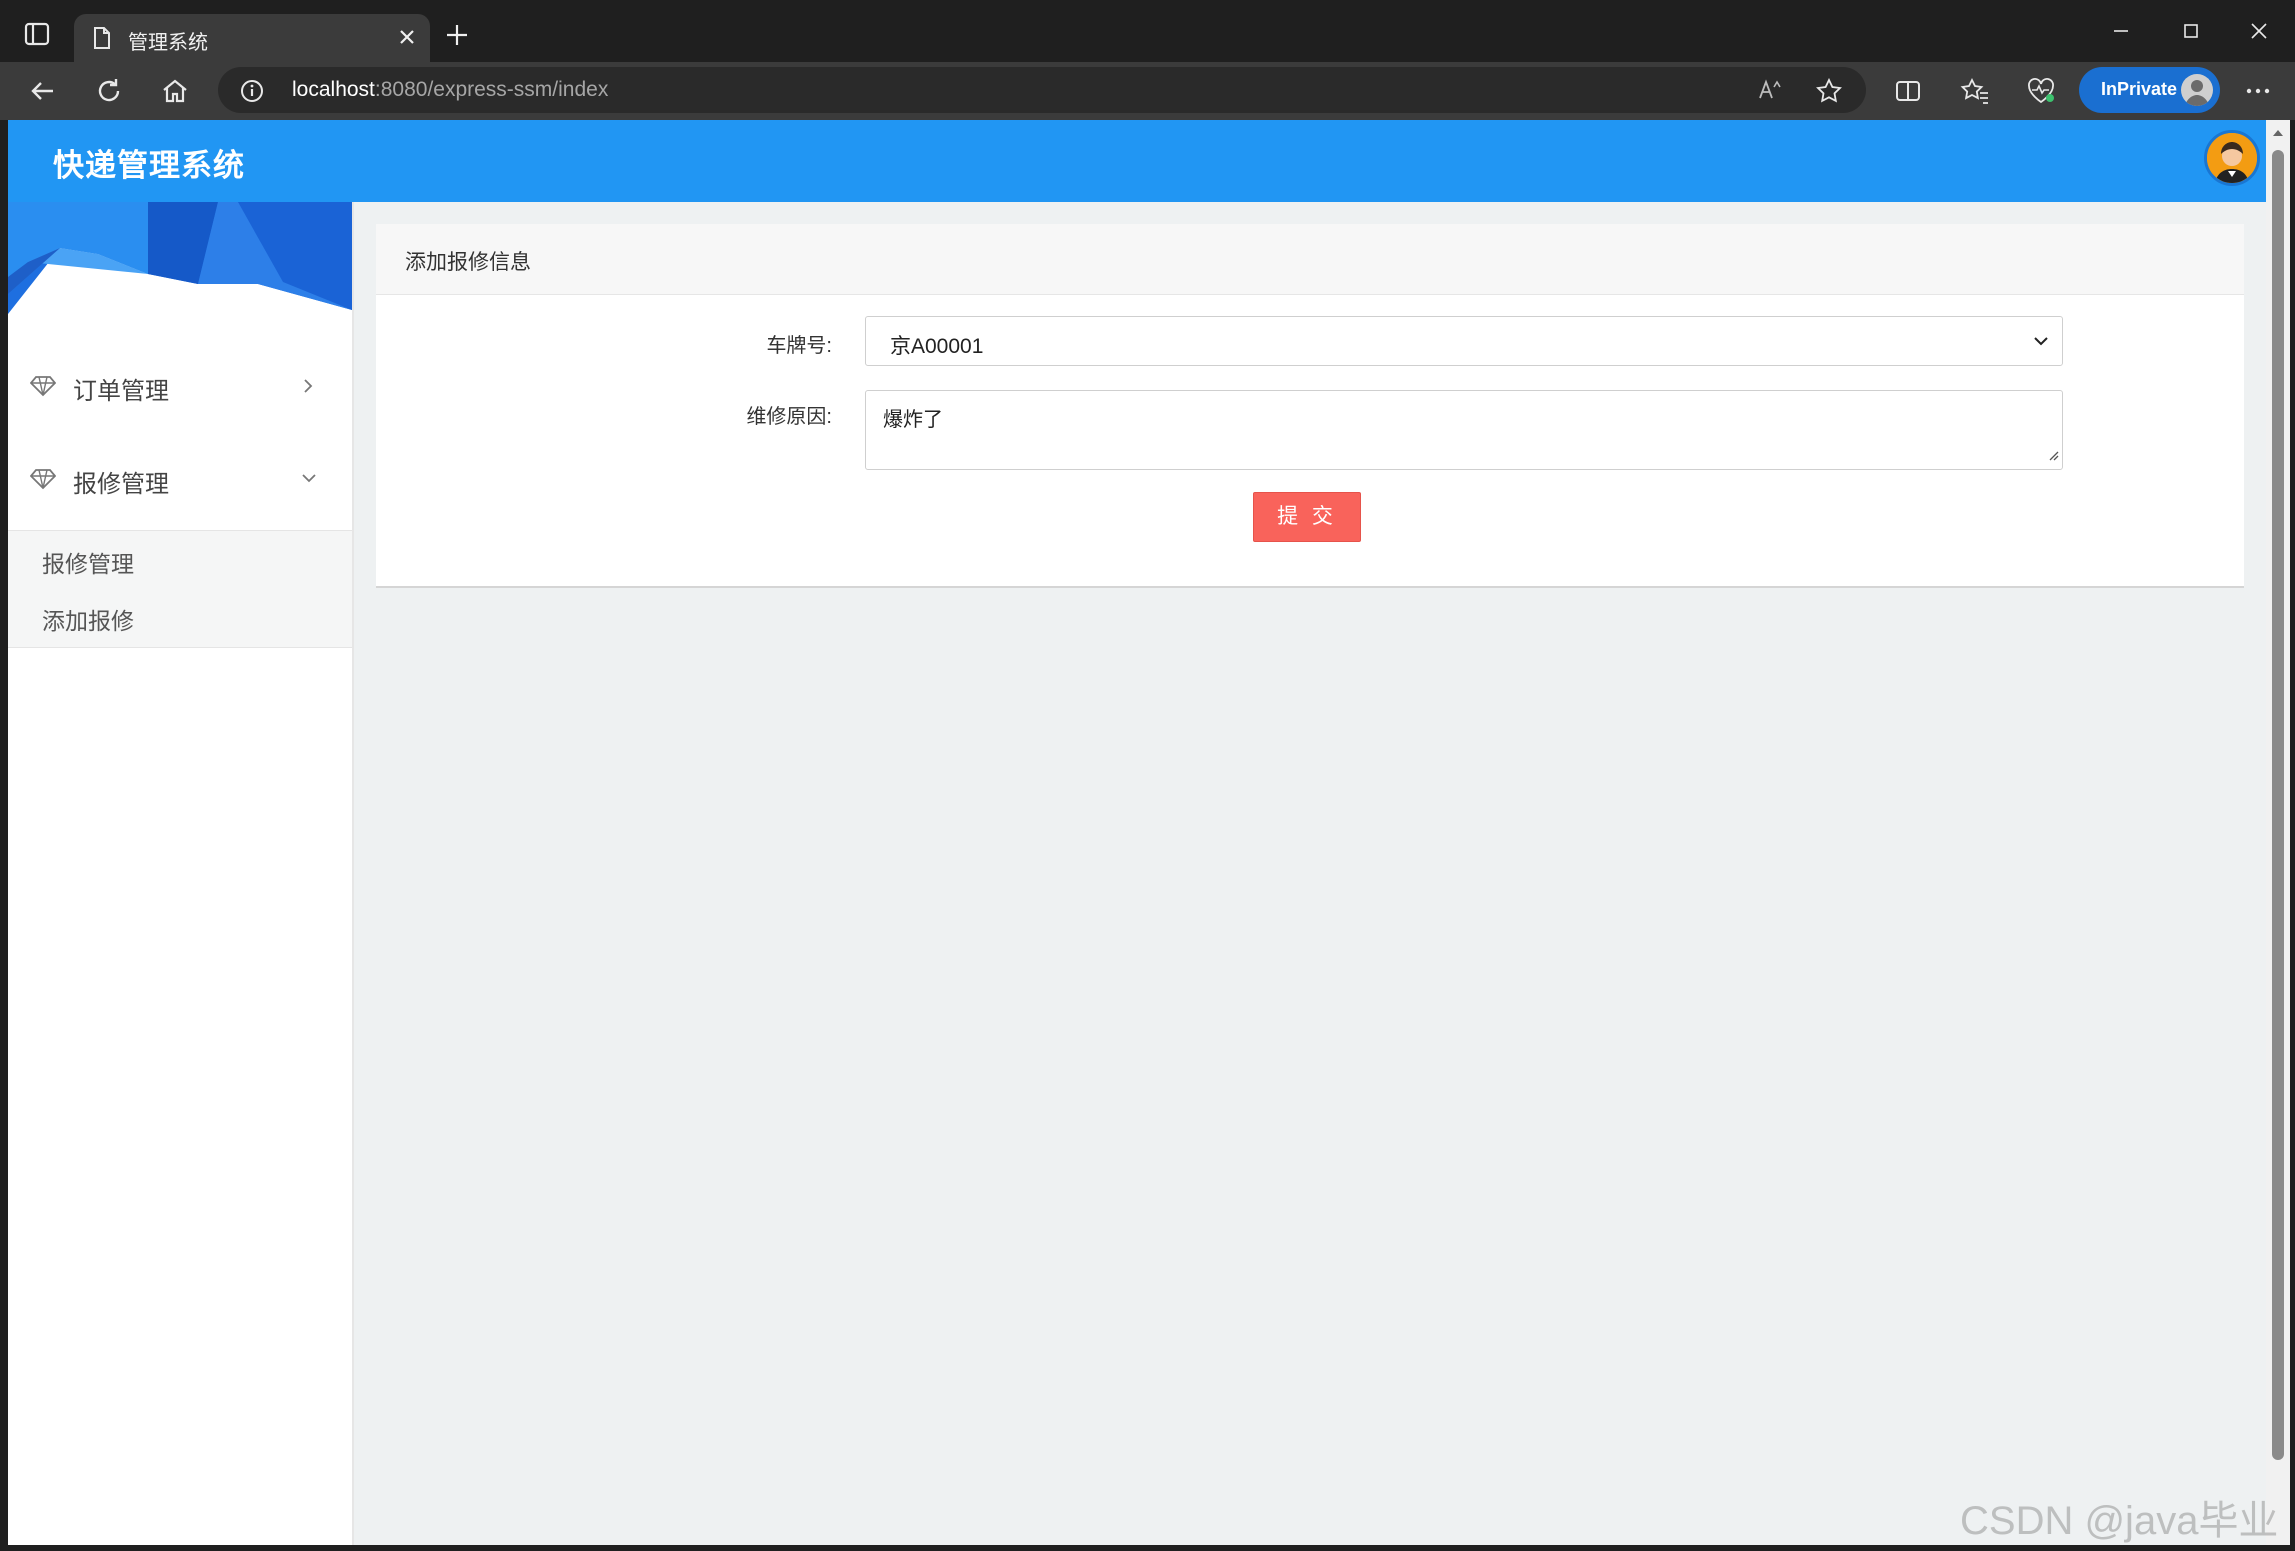 The width and height of the screenshot is (2295, 1551). What do you see at coordinates (2139, 89) in the screenshot?
I see `inprivate-label: InPrivate` at bounding box center [2139, 89].